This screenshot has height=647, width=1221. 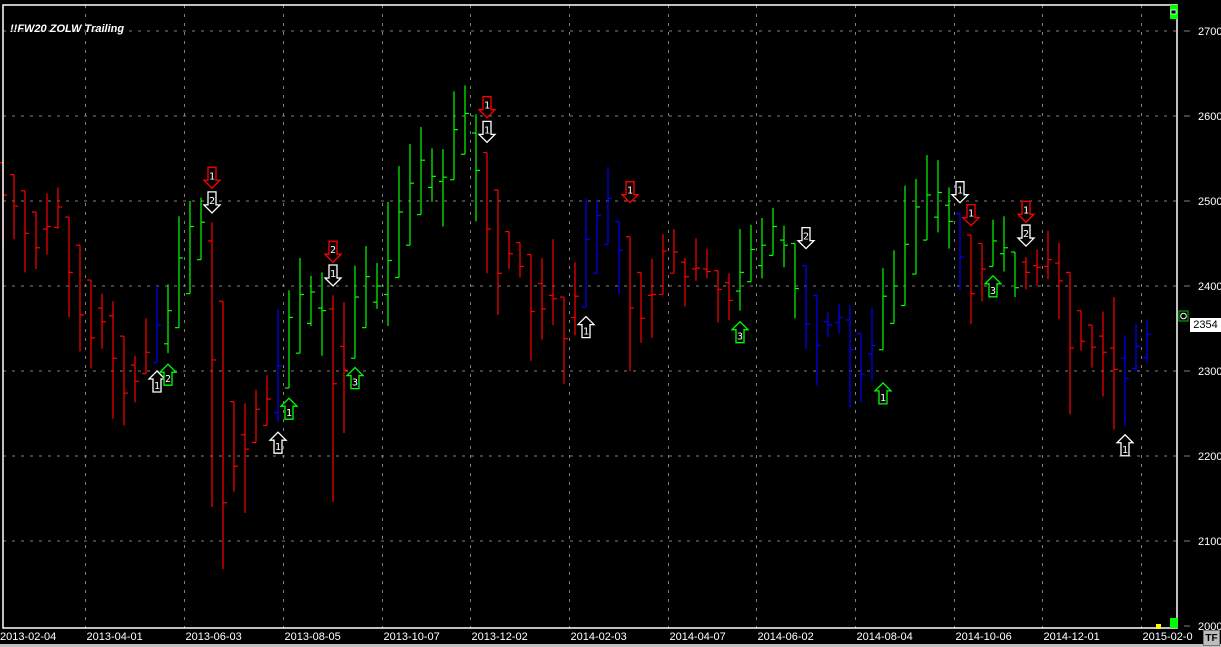 What do you see at coordinates (984, 637) in the screenshot?
I see `x-tick-label: 2014-10-06` at bounding box center [984, 637].